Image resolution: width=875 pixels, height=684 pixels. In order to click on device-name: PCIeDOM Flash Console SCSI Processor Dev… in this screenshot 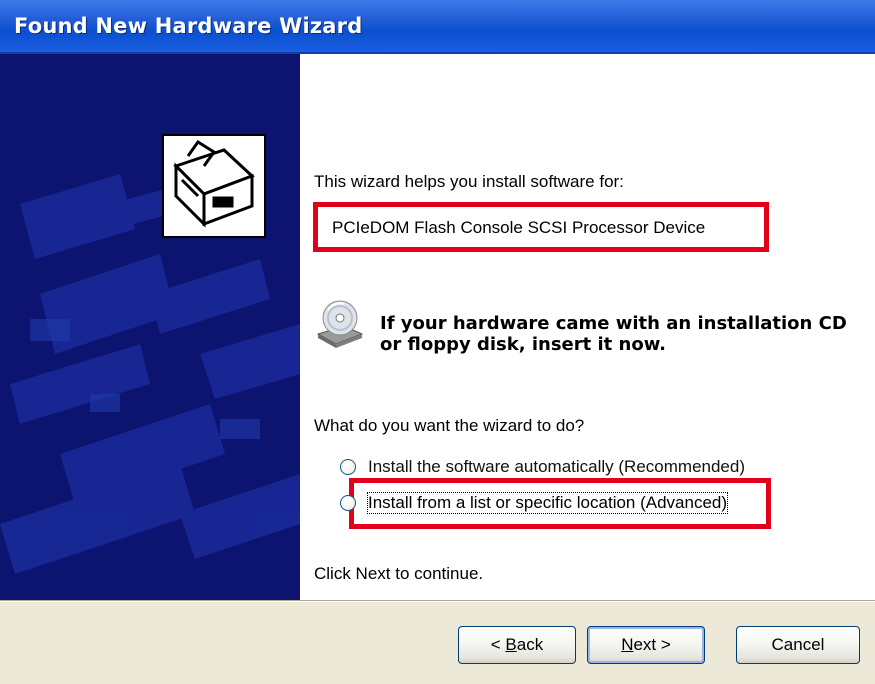, I will do `click(519, 227)`.